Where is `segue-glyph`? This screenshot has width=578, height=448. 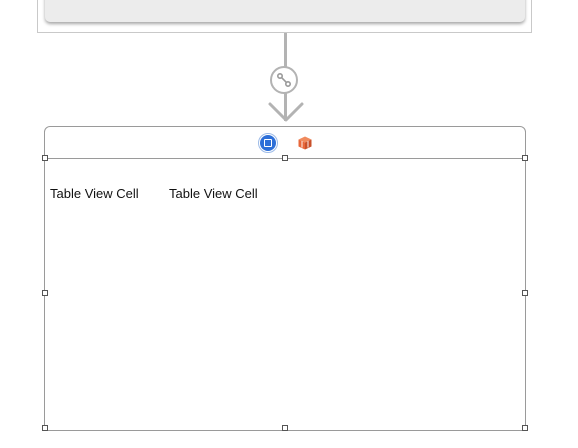 segue-glyph is located at coordinates (284, 80).